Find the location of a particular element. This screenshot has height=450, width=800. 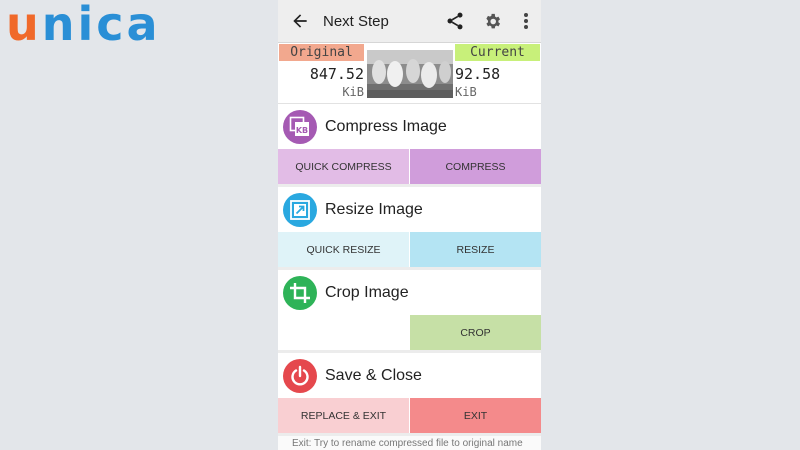

resize-button: RESIZE is located at coordinates (475, 249).